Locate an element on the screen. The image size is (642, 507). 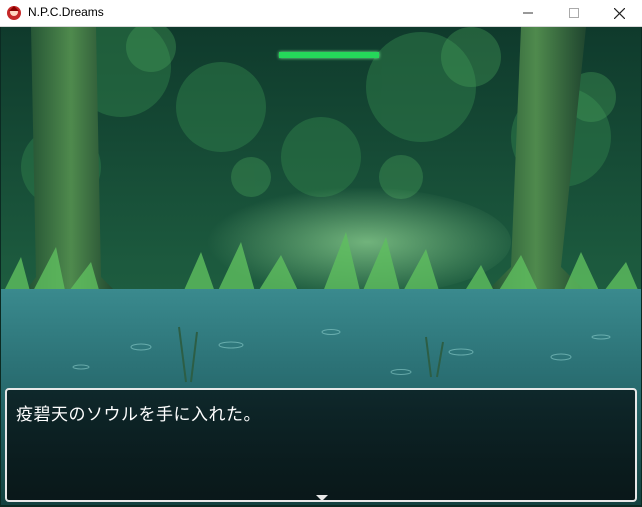
minimize-icon is located at coordinates (528, 13).